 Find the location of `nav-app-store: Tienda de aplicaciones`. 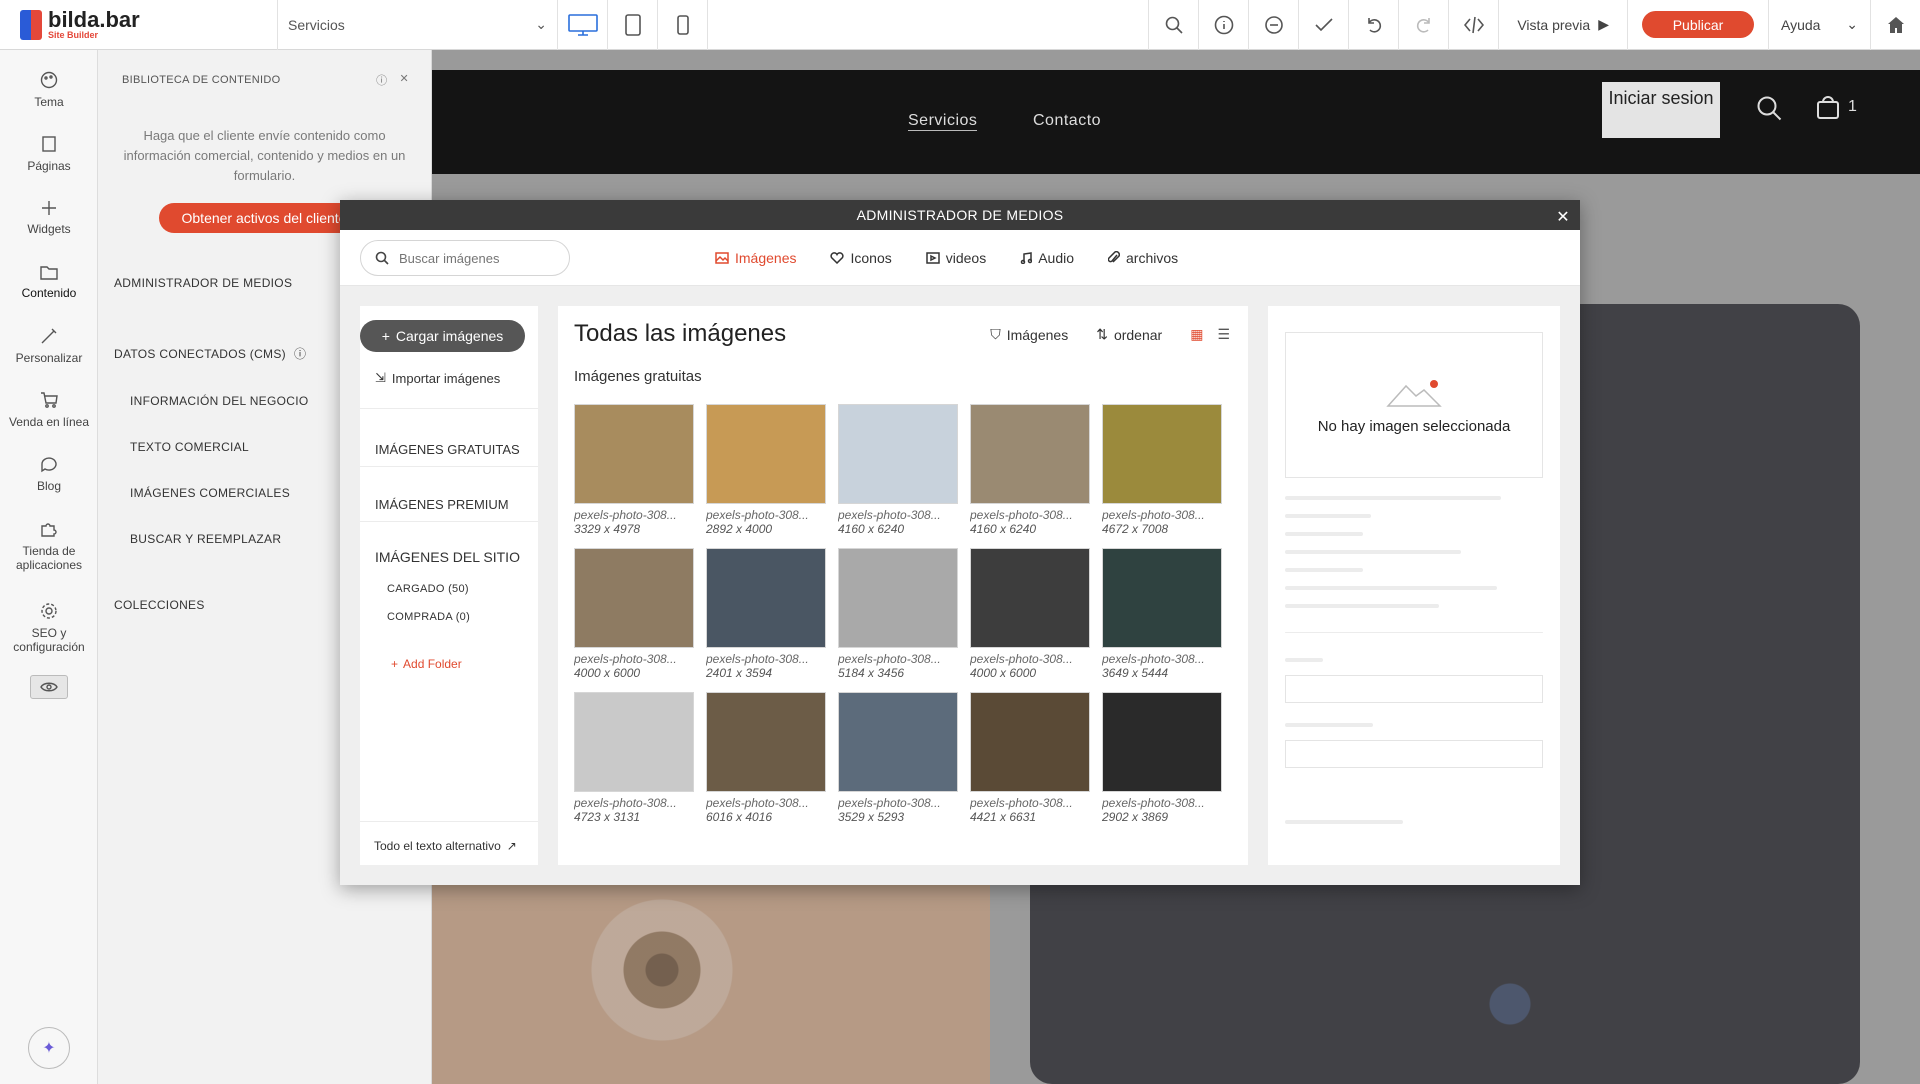

nav-app-store: Tienda de aplicaciones is located at coordinates (49, 546).